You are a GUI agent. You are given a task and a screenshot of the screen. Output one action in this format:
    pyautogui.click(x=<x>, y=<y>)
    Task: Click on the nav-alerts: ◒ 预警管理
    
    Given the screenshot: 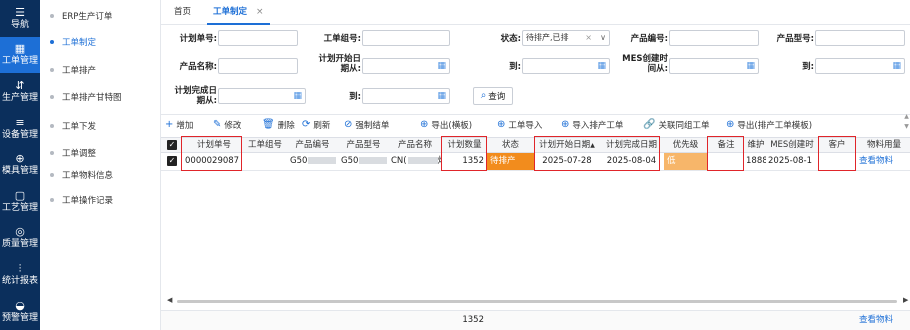 What is the action you would take?
    pyautogui.click(x=20, y=311)
    